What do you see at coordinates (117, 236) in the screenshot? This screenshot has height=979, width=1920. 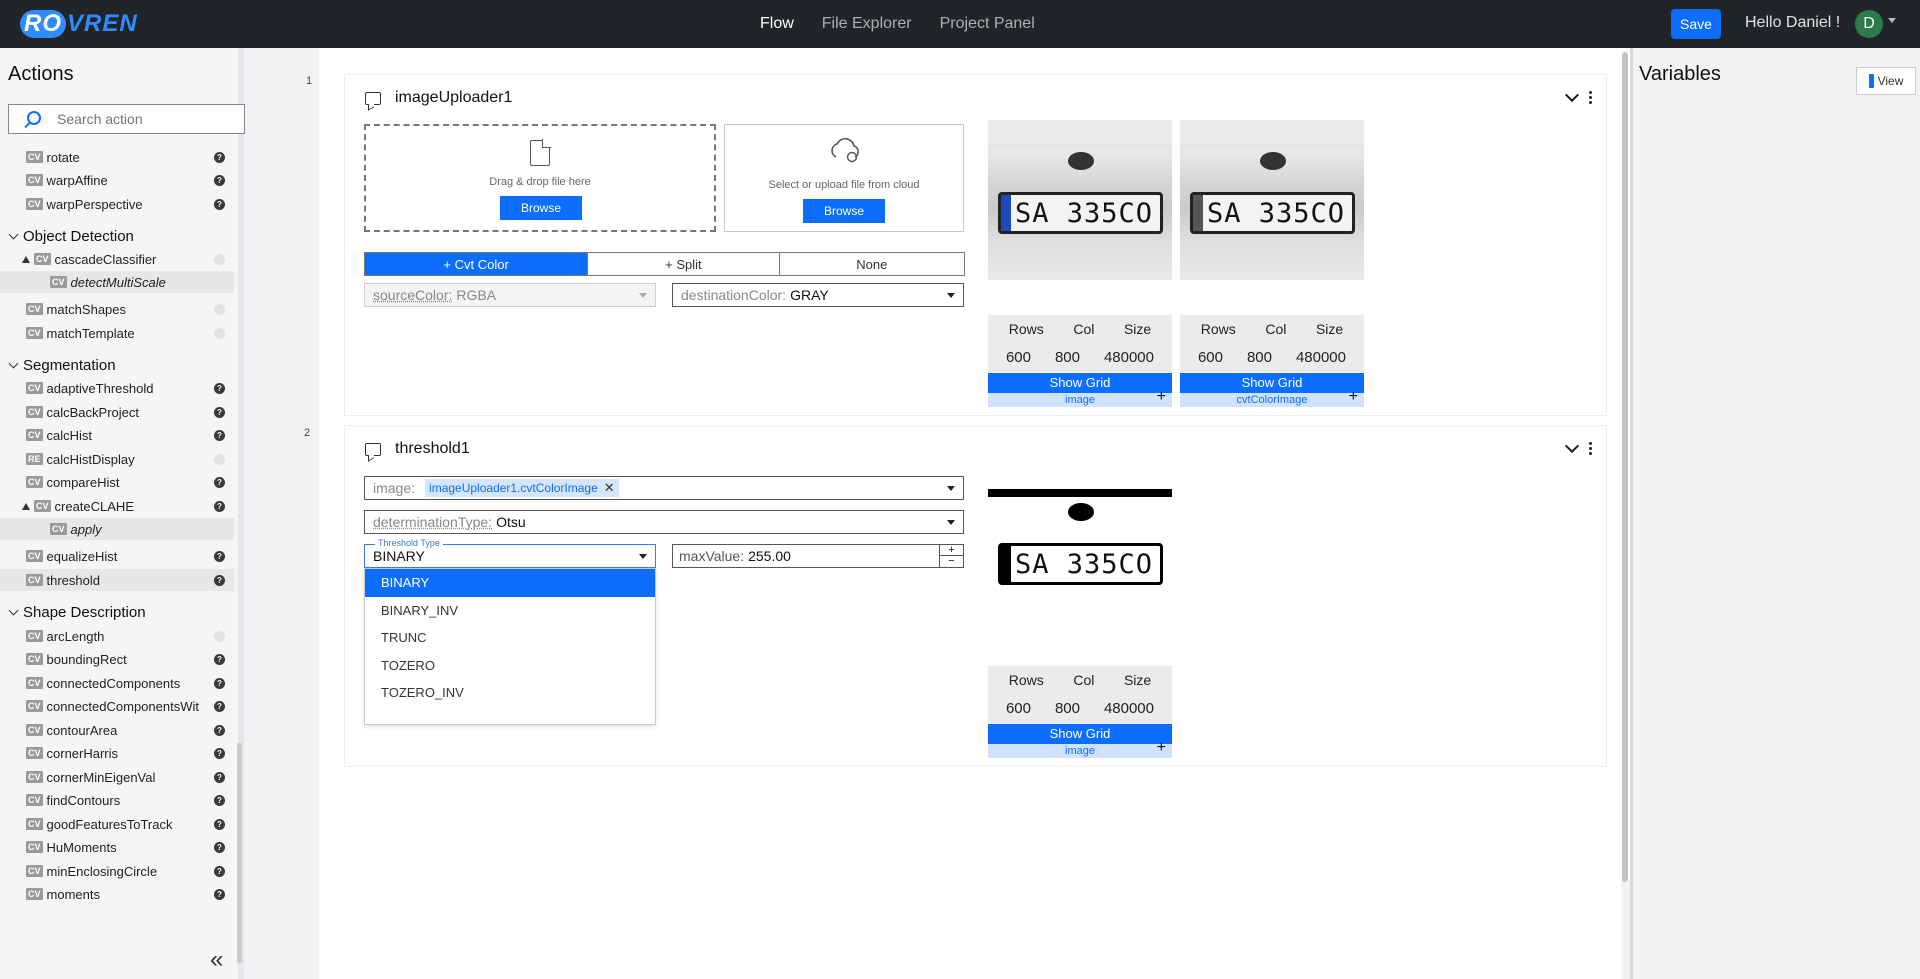 I see `group-object-detection: Object Detection` at bounding box center [117, 236].